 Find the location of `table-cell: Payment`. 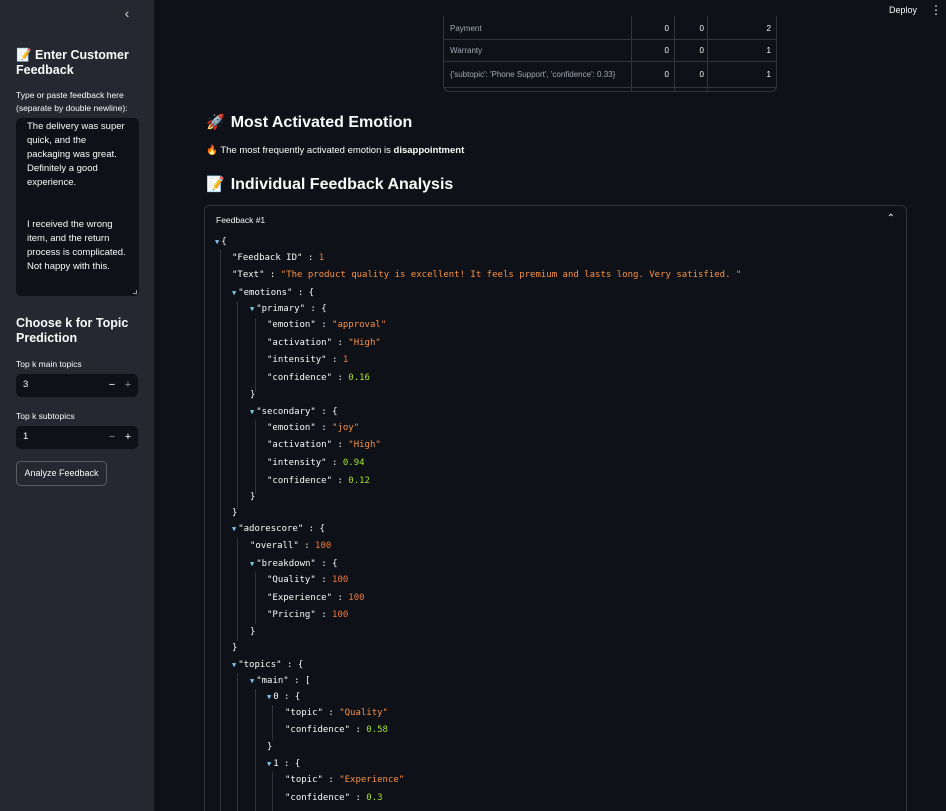

table-cell: Payment is located at coordinates (466, 28).